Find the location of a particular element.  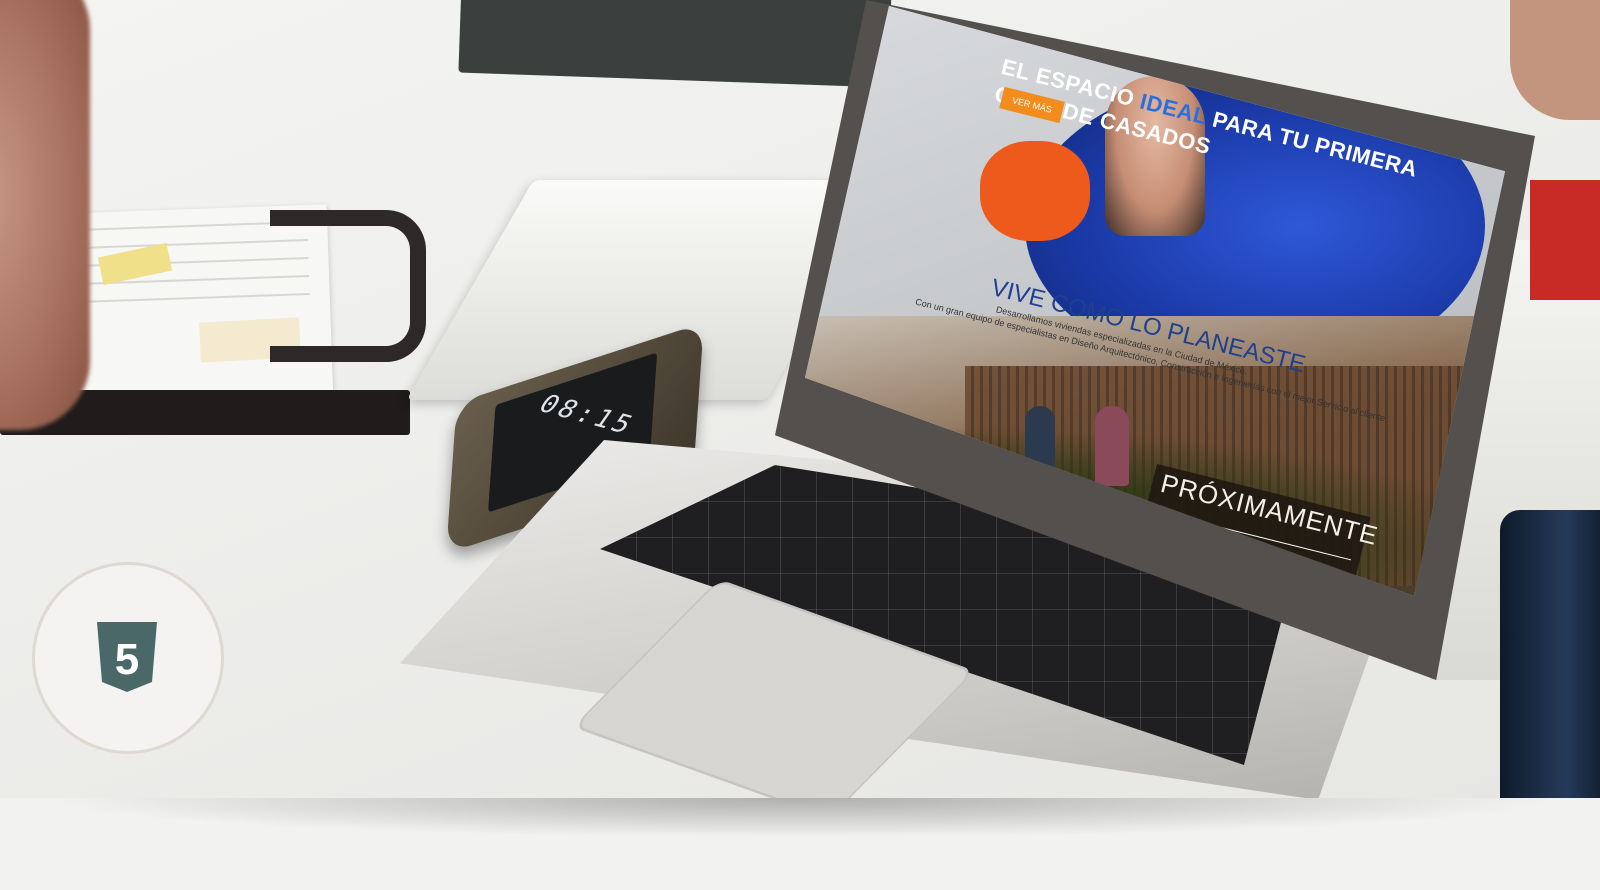

organizer-strap is located at coordinates (348, 286).